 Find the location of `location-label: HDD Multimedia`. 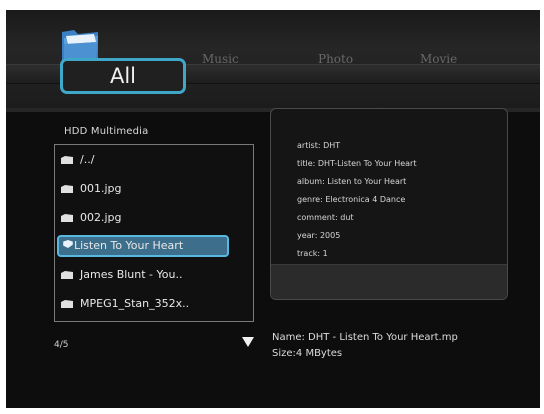

location-label: HDD Multimedia is located at coordinates (106, 131).